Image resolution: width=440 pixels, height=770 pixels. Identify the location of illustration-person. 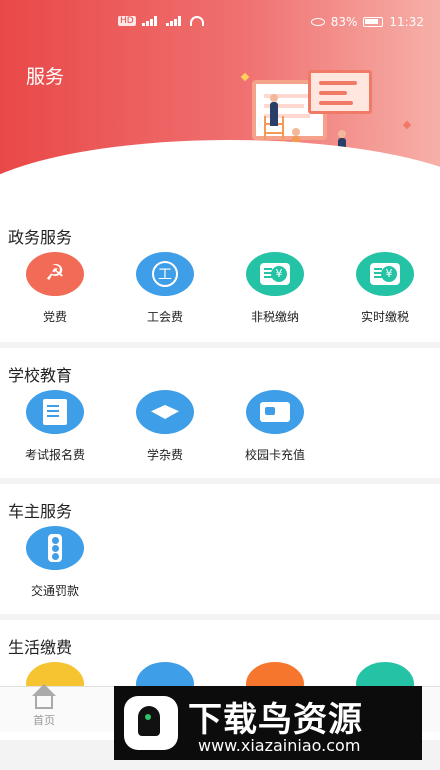
(274, 110).